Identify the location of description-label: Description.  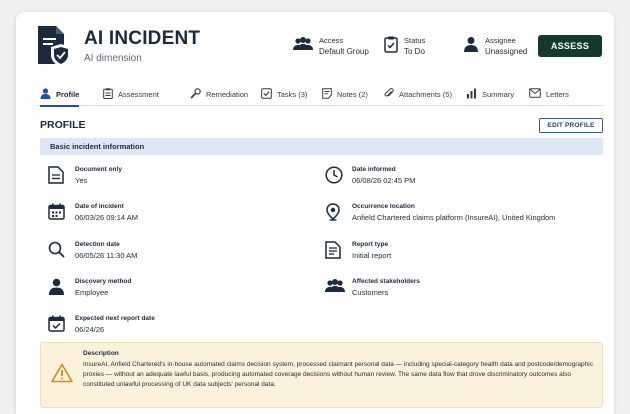
(101, 353).